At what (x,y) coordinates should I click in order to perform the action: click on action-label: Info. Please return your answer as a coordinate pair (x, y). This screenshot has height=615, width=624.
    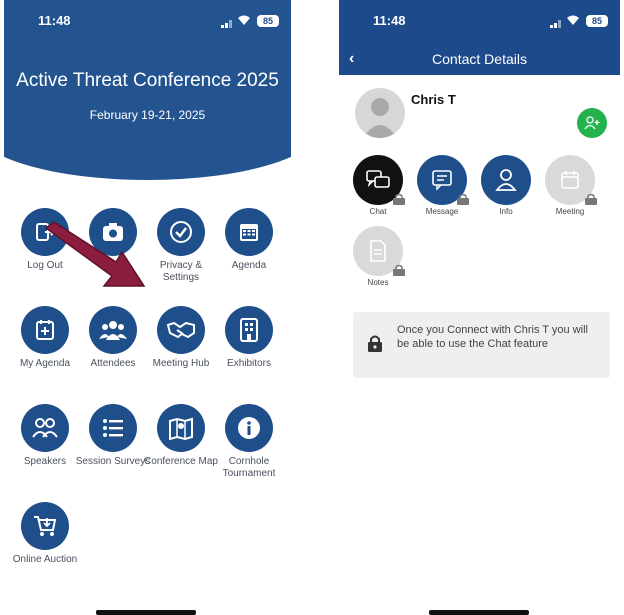
    Looking at the image, I should click on (506, 211).